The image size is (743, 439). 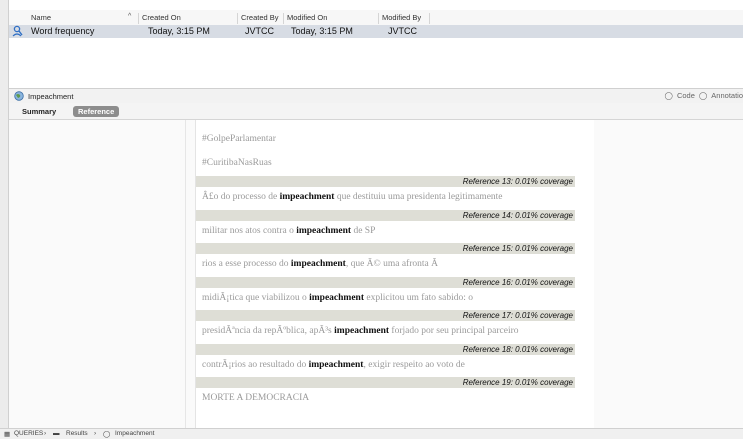 I want to click on reference-header: Reference 13: 0.01% coverage, so click(x=385, y=181).